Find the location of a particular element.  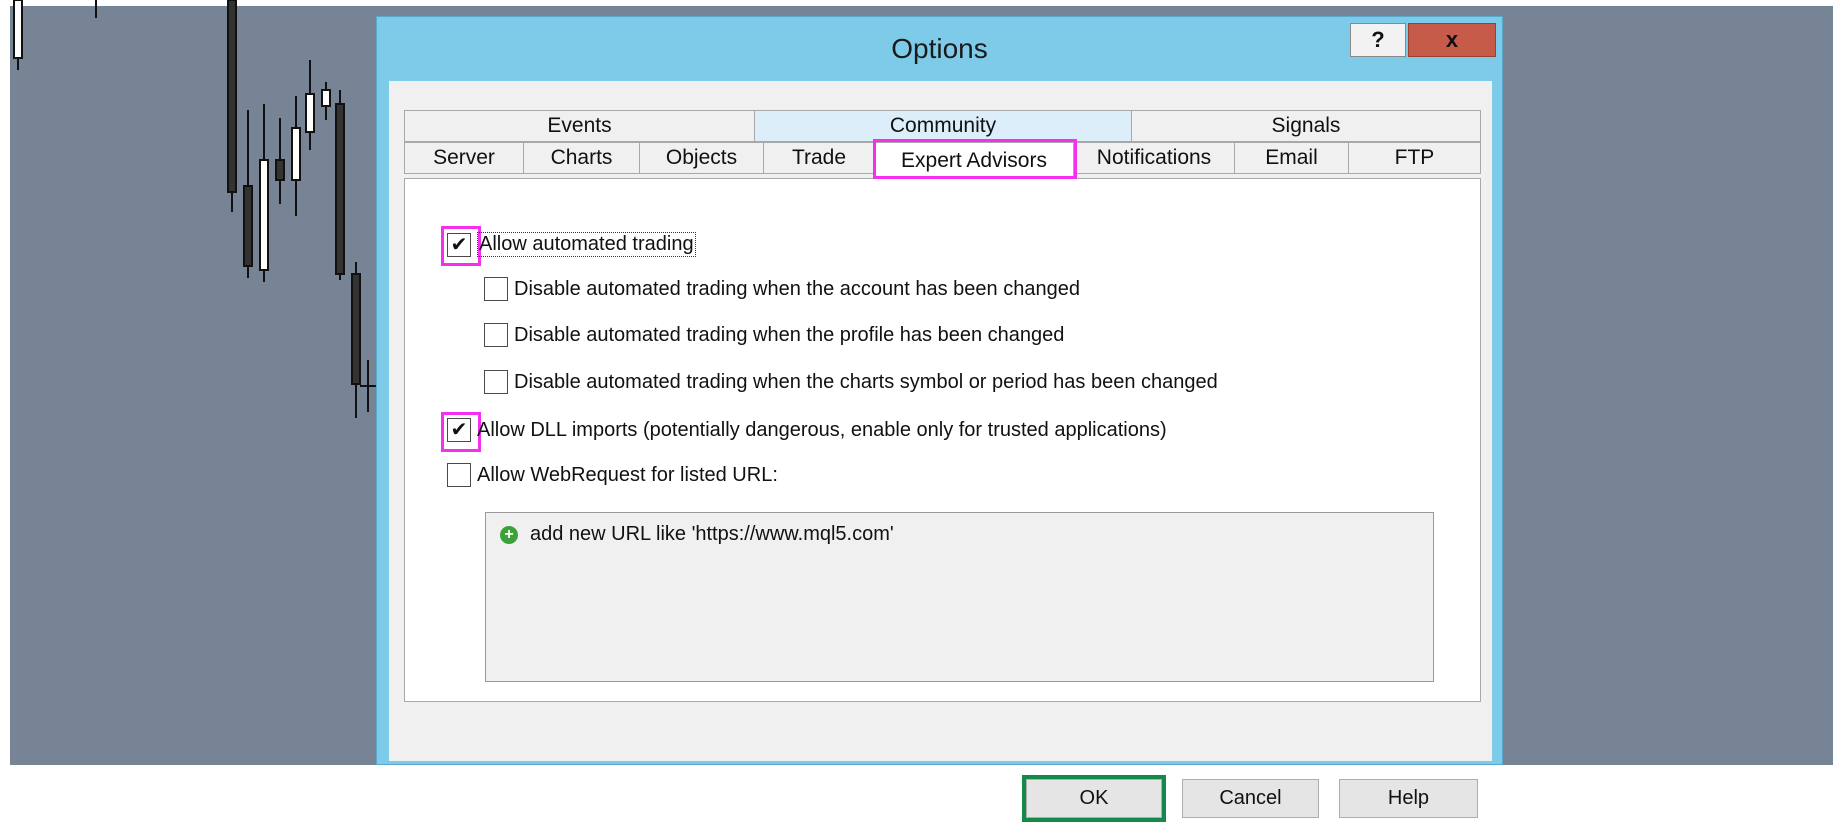

allow-webrequest-label: Allow WebRequest for listed URL: is located at coordinates (627, 474).